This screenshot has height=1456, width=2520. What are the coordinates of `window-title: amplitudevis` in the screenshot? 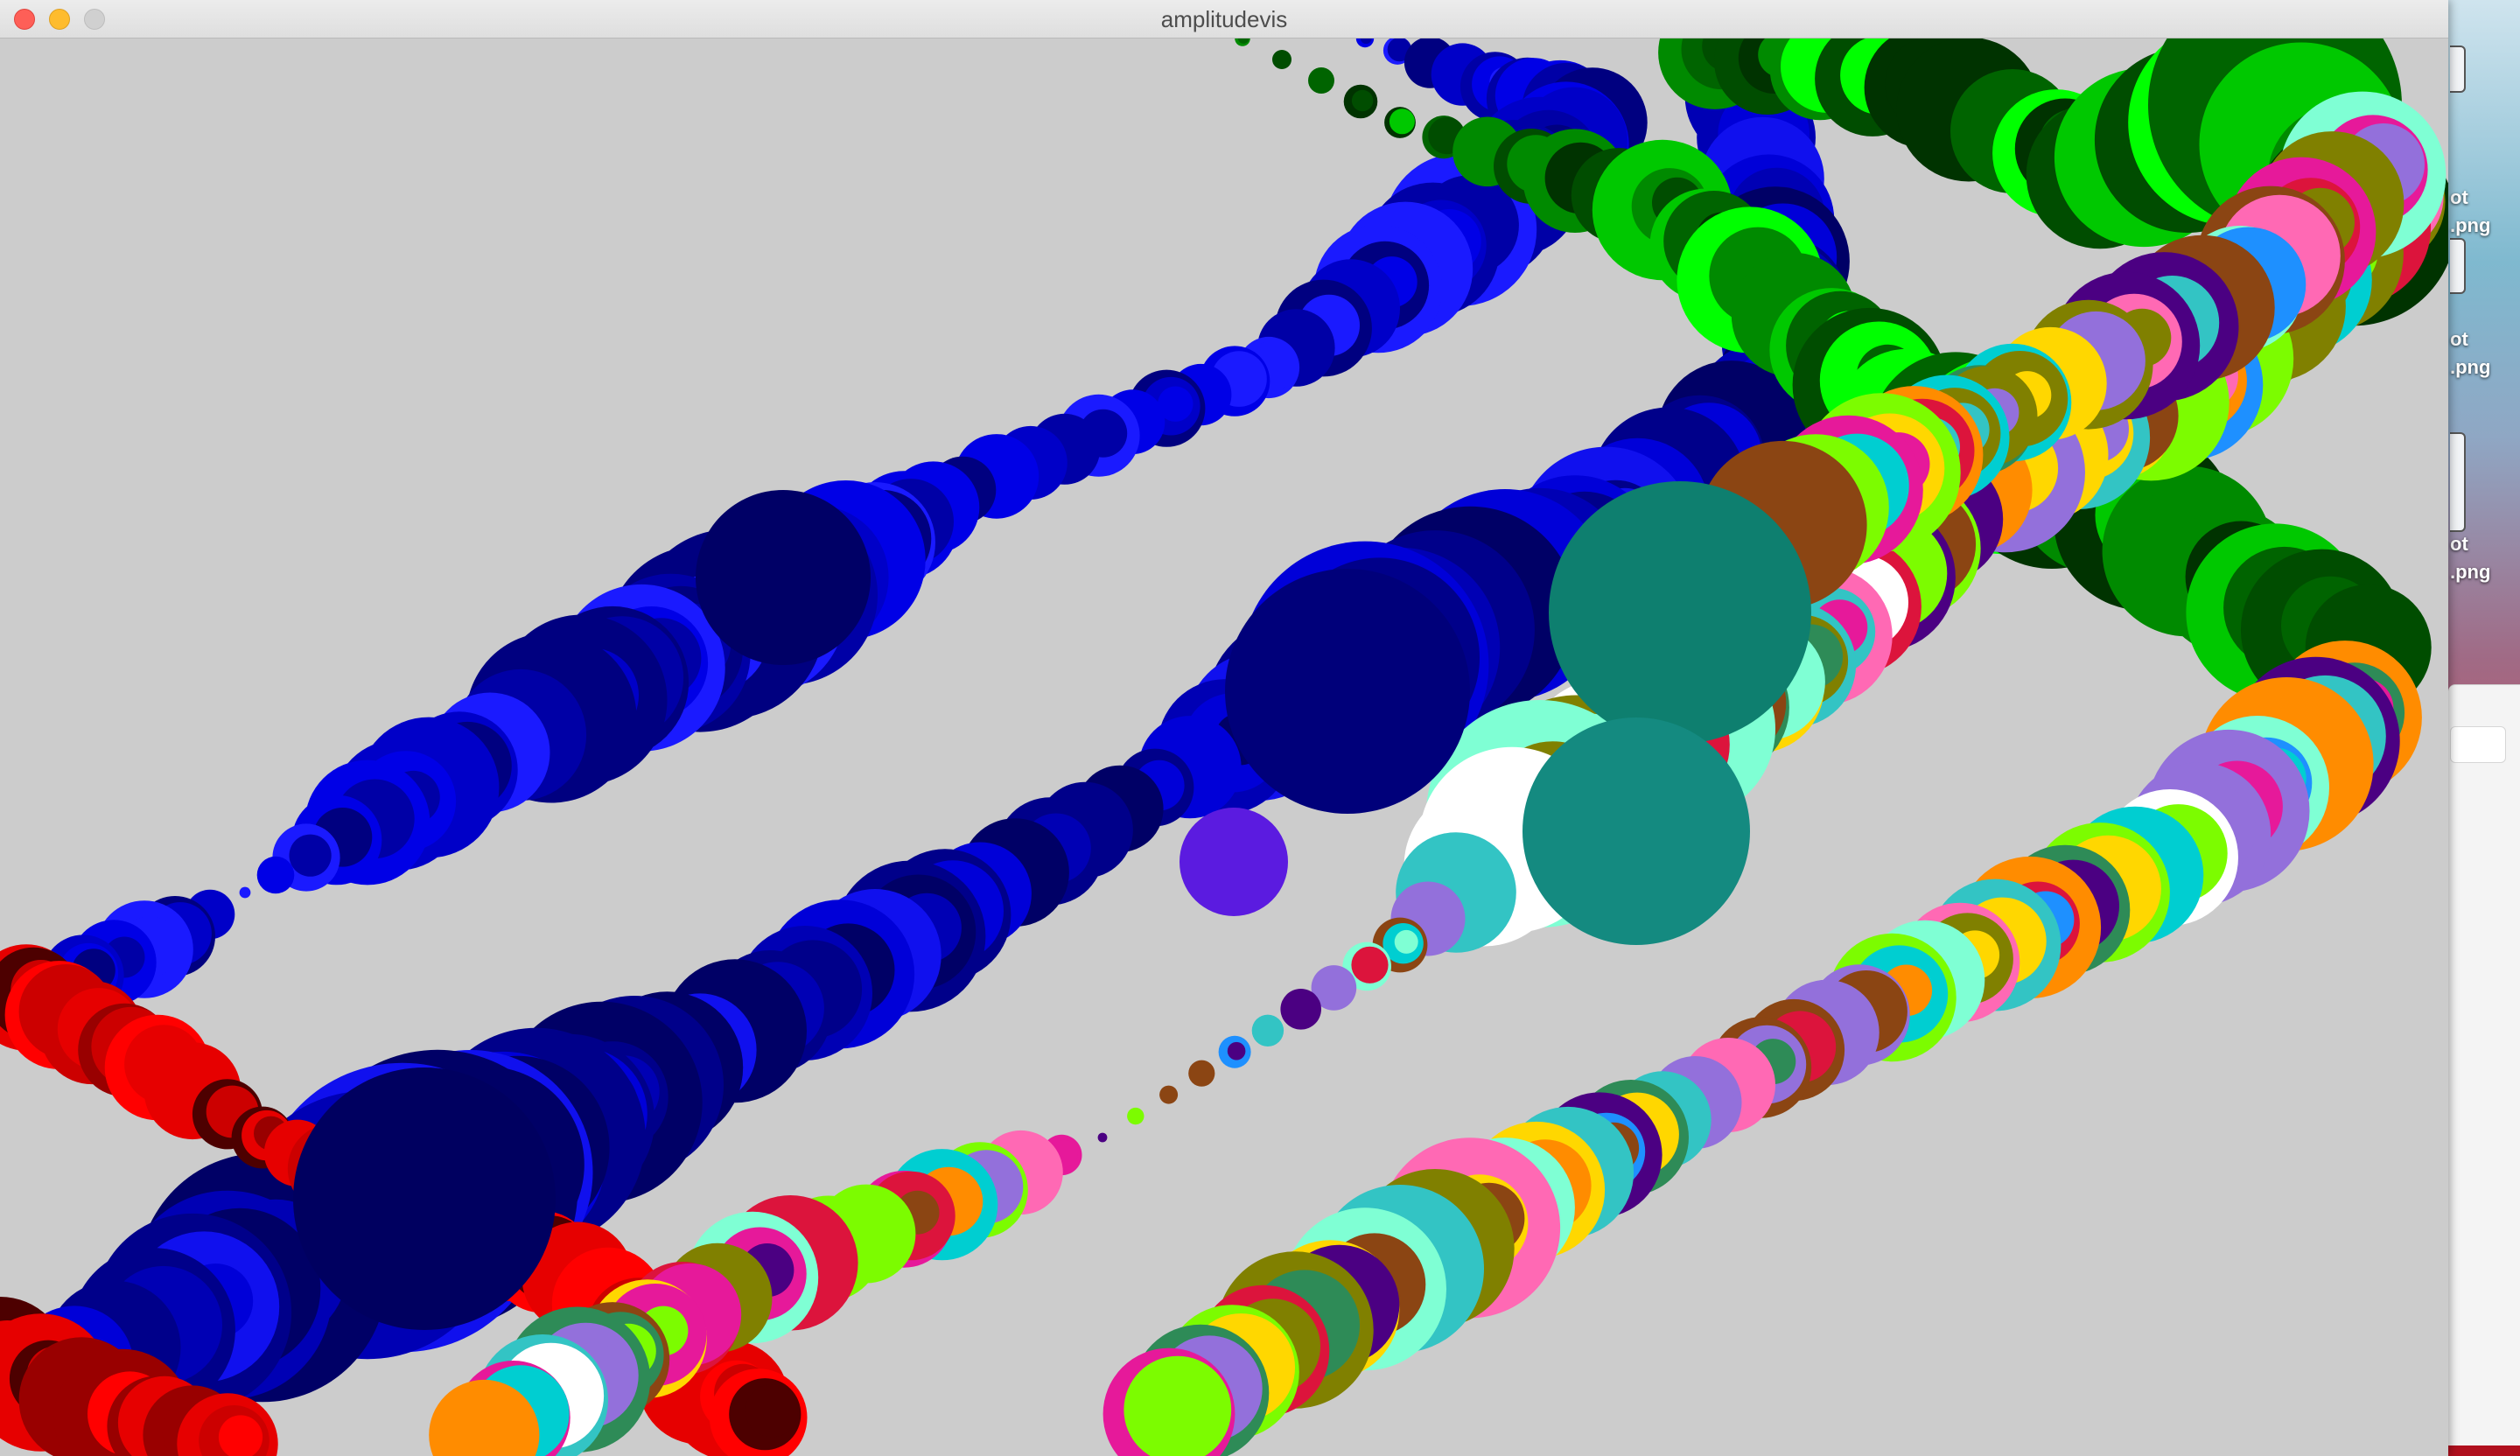 It's located at (1224, 19).